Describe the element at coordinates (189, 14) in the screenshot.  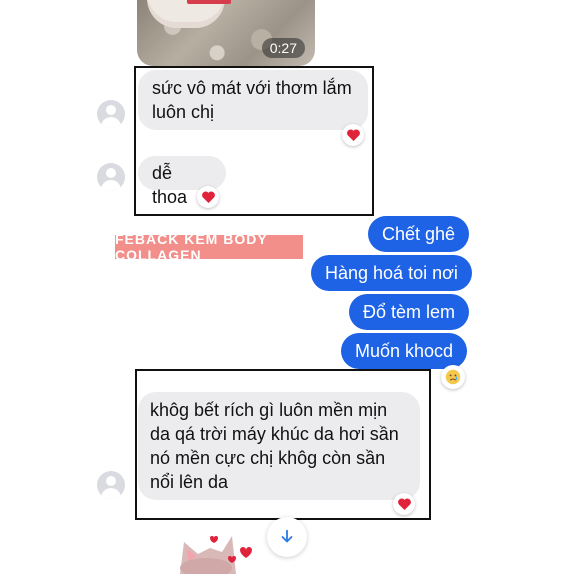
I see `product-jar-image` at that location.